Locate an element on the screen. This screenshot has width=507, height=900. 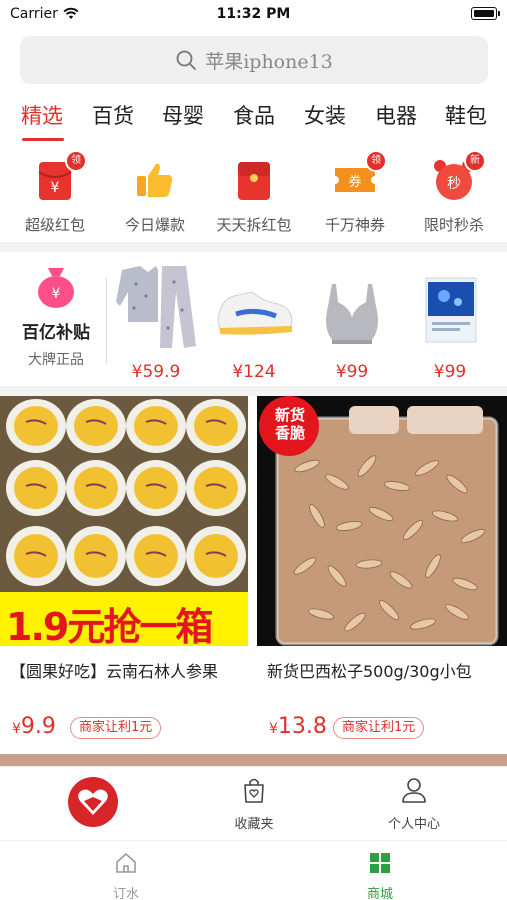
subsidy-subtitle: 大牌正品 is located at coordinates (56, 360).